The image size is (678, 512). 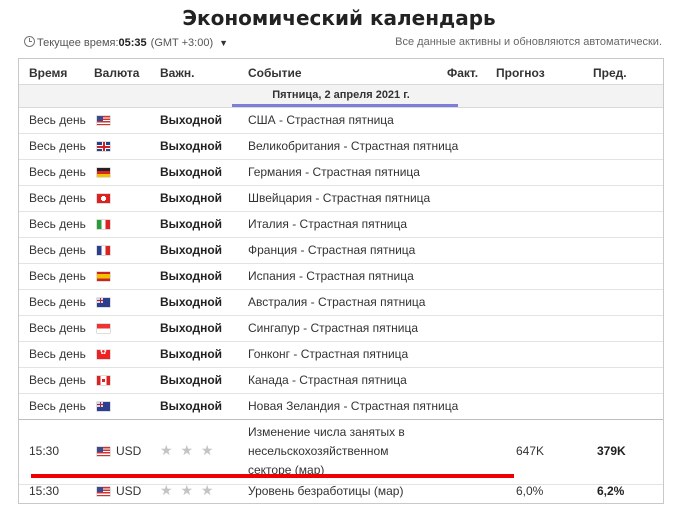 I want to click on fr-flag-icon, so click(x=103, y=250).